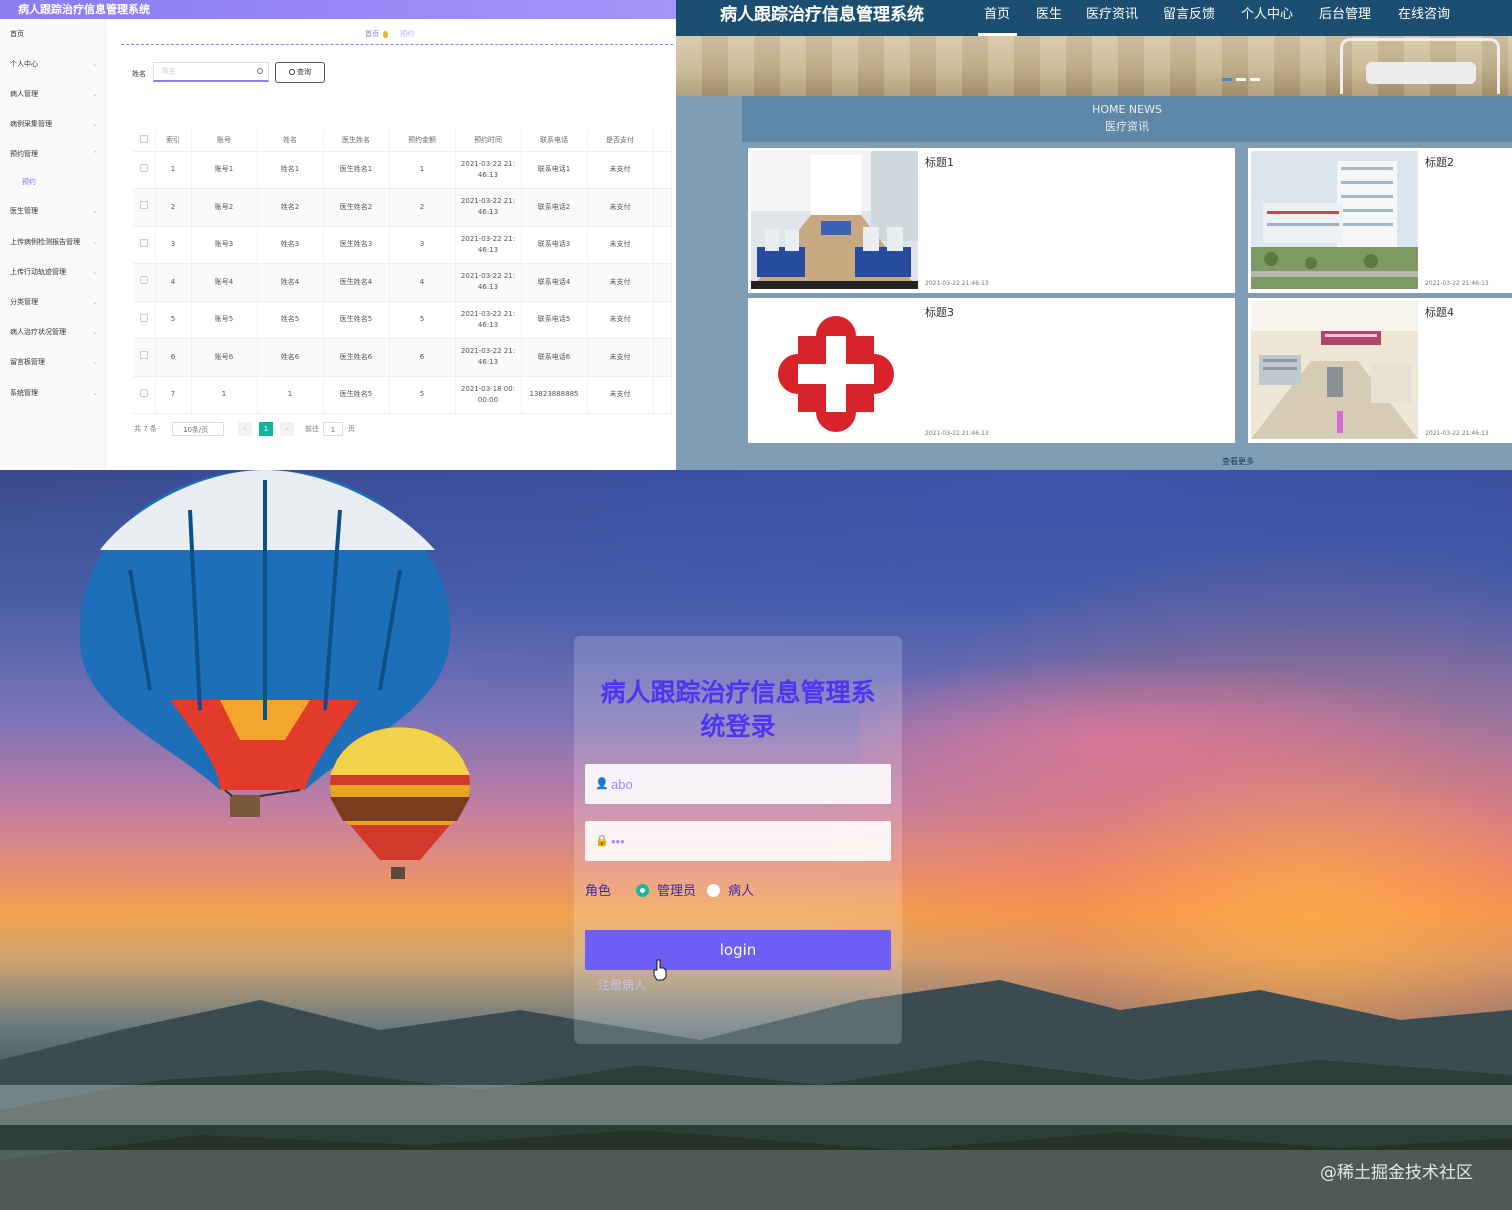 The image size is (1512, 1210). I want to click on cell-index: 7, so click(173, 395).